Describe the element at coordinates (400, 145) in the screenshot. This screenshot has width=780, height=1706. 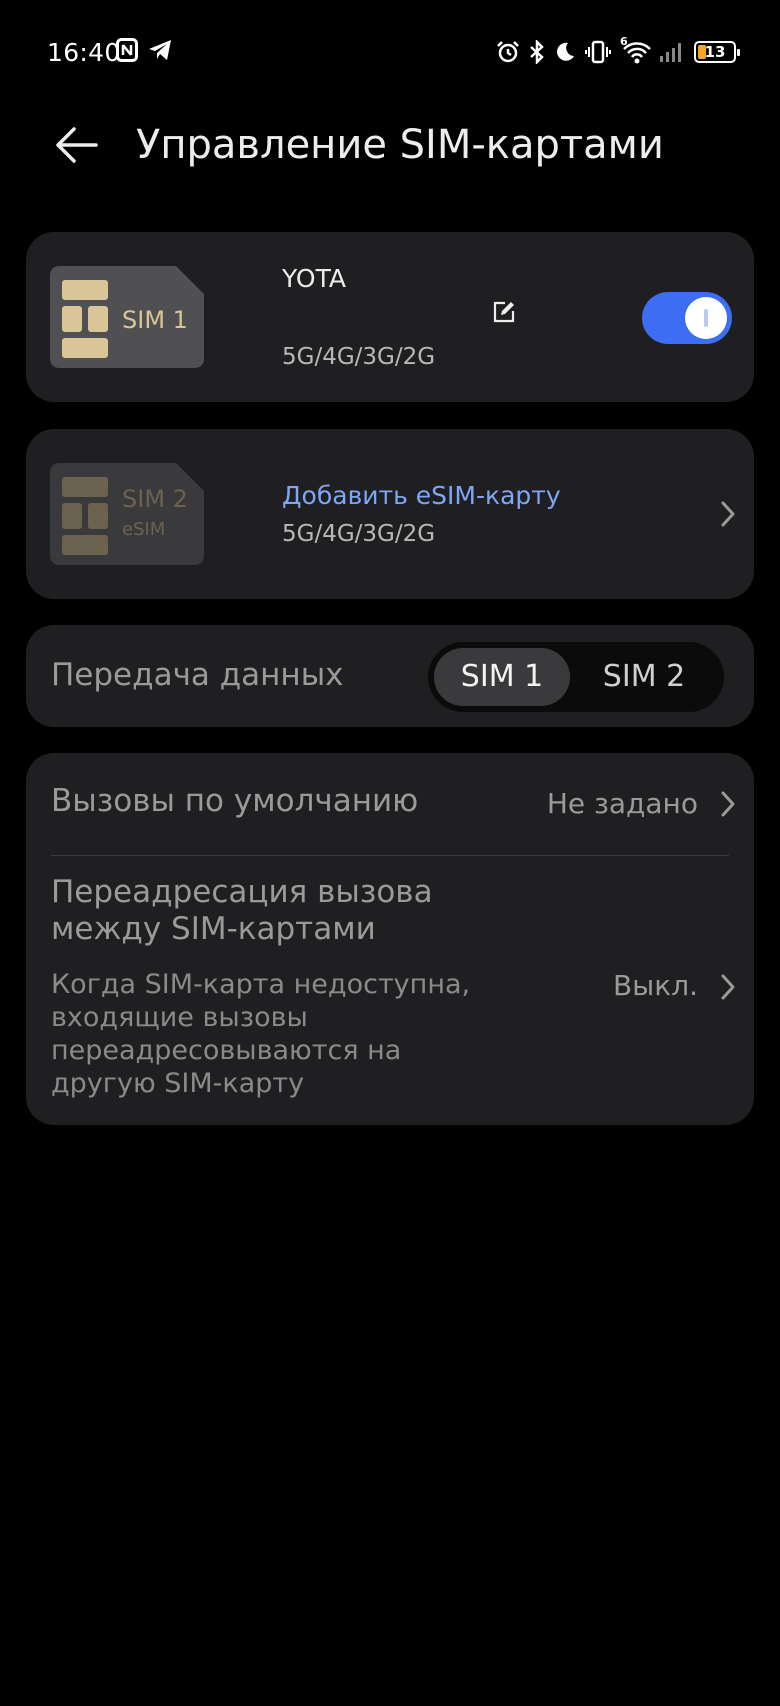
I see `page-title: Управление SIM-картами` at that location.